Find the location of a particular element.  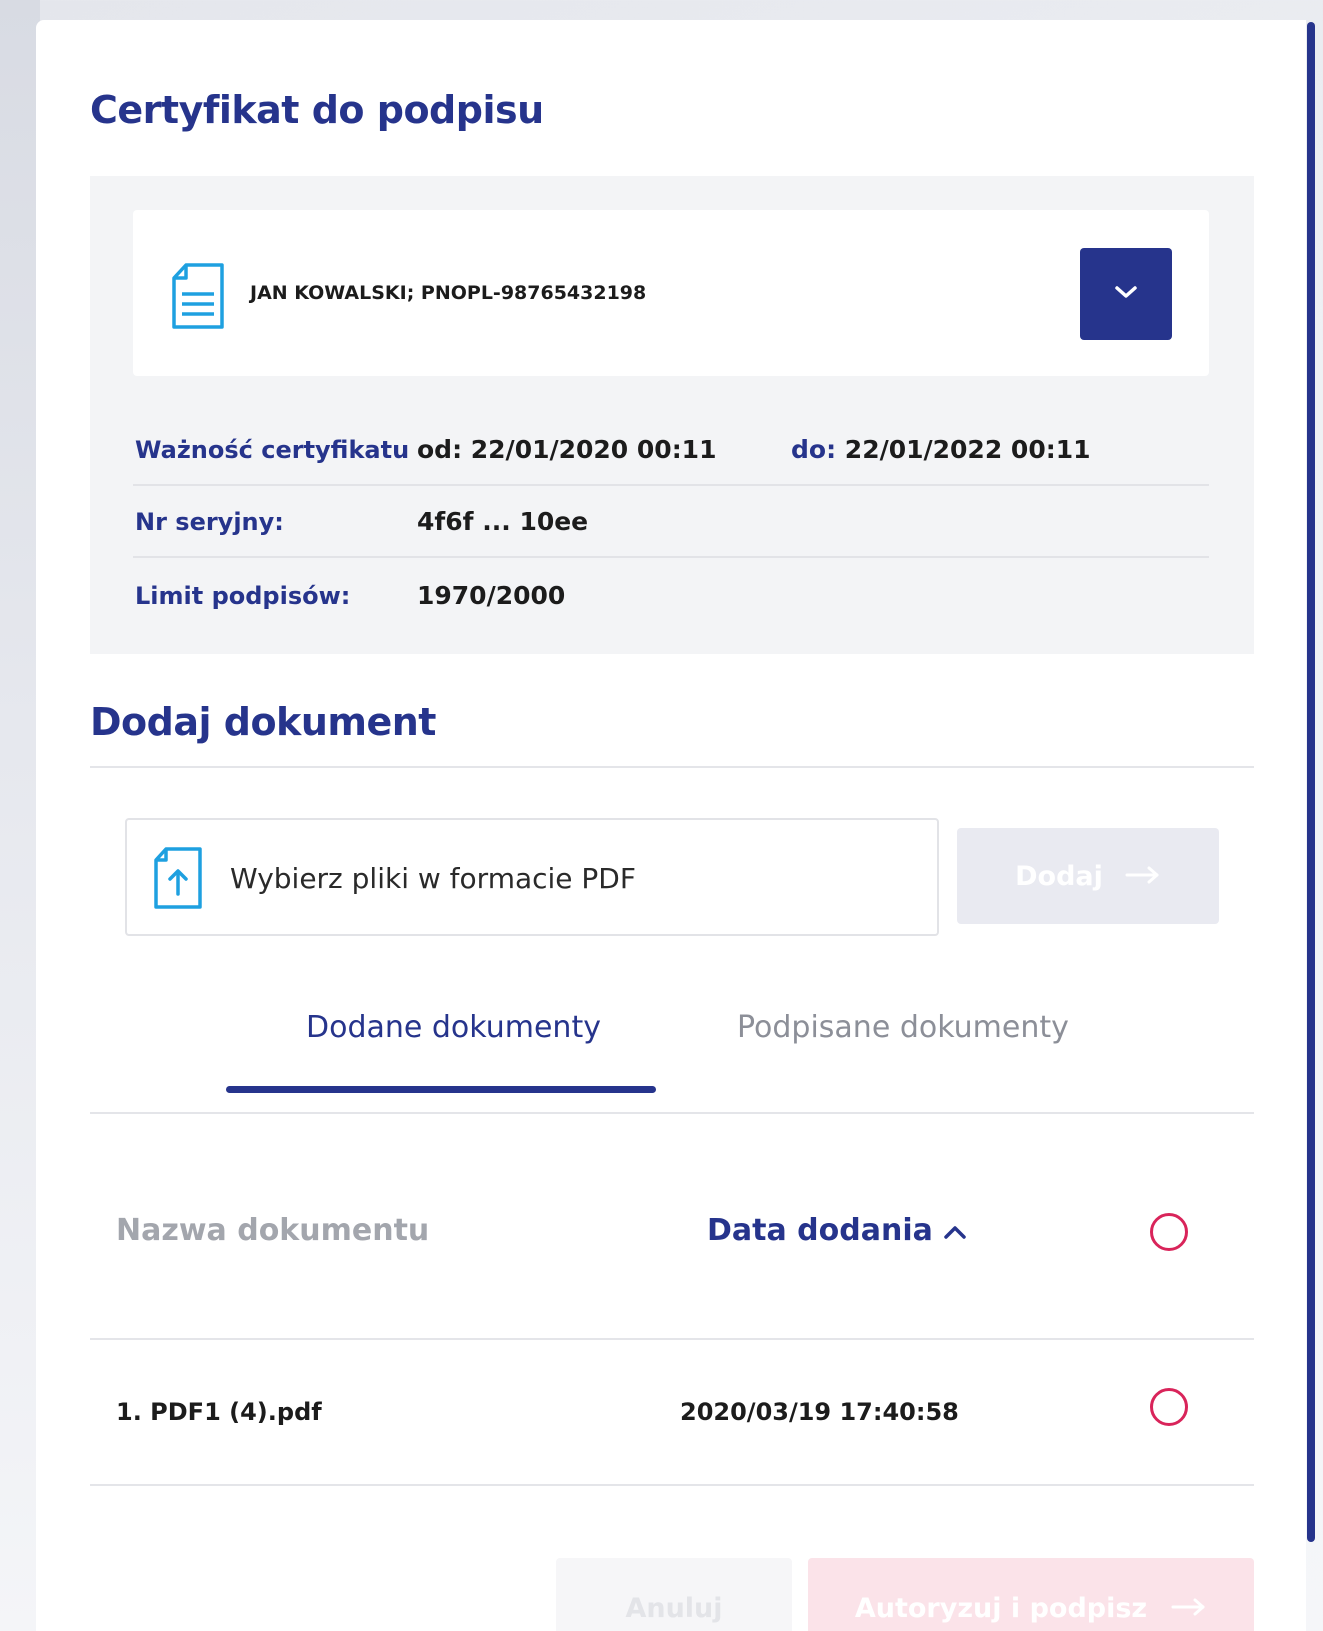

add-button: Dodaj is located at coordinates (1088, 876).